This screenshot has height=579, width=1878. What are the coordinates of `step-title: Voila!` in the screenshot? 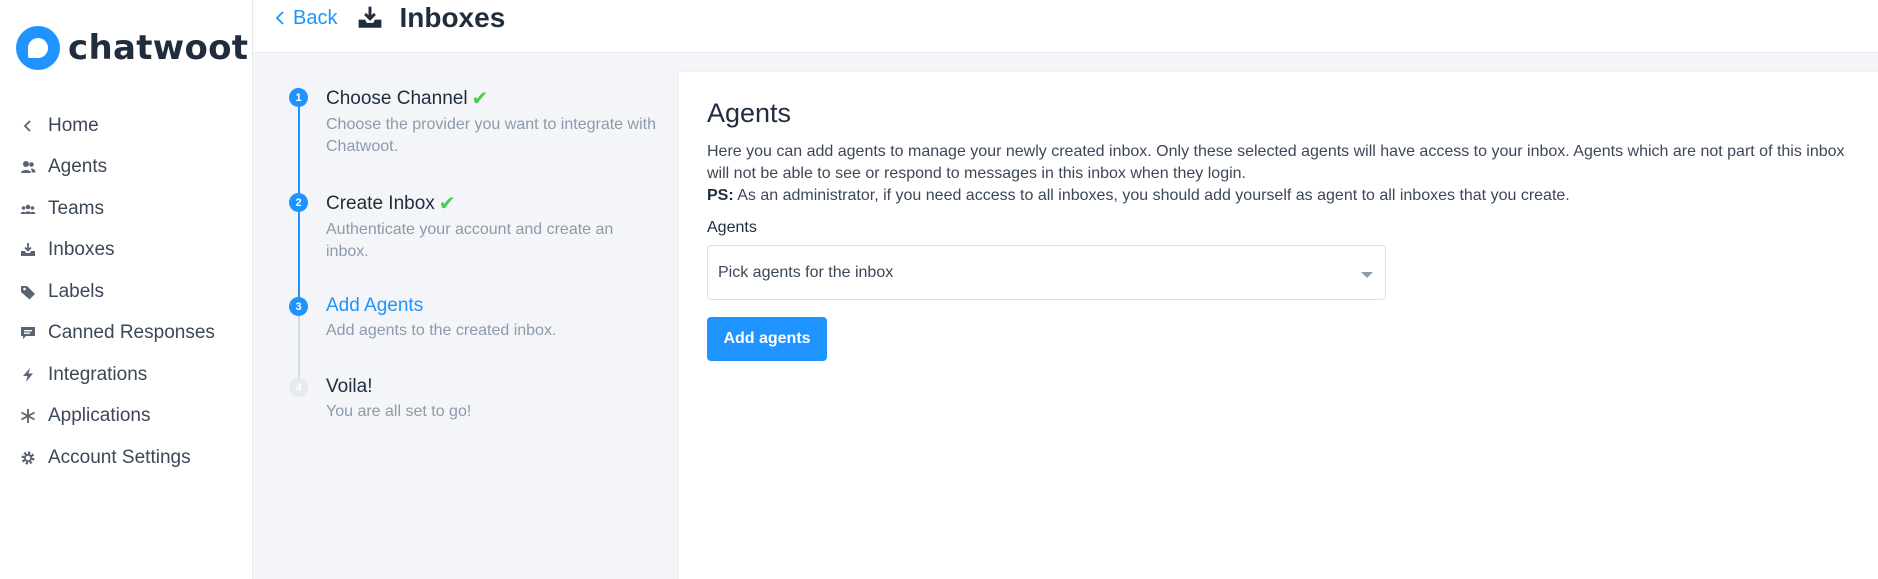 It's located at (349, 386).